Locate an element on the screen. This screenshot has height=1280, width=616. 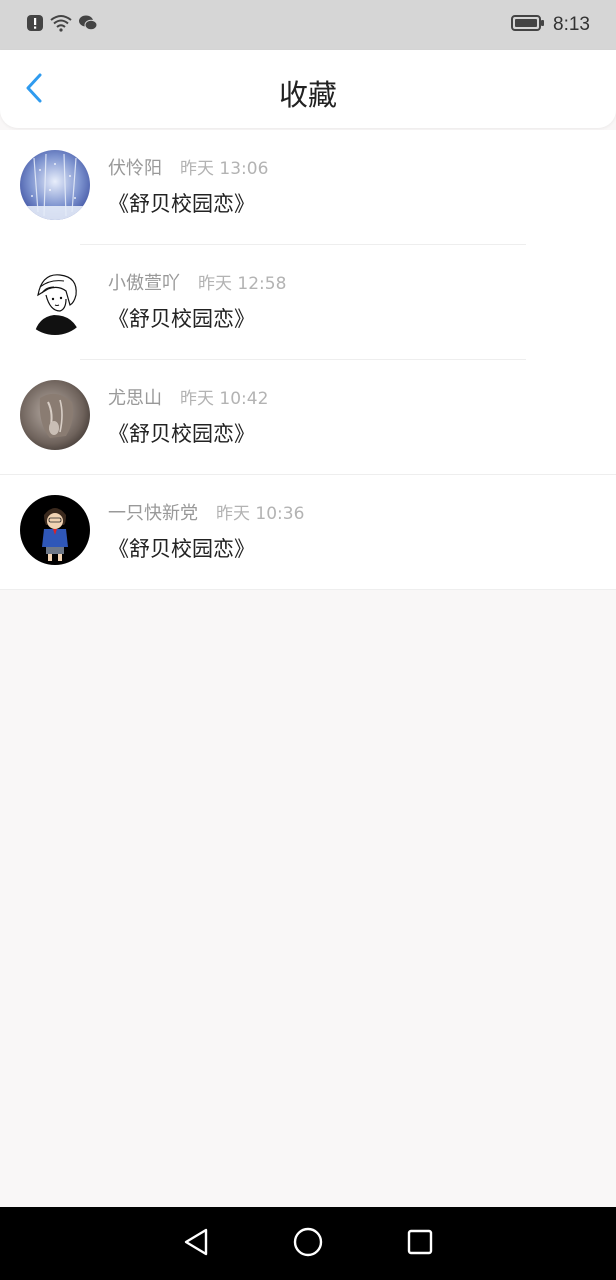
nav-back-button is located at coordinates (196, 1244).